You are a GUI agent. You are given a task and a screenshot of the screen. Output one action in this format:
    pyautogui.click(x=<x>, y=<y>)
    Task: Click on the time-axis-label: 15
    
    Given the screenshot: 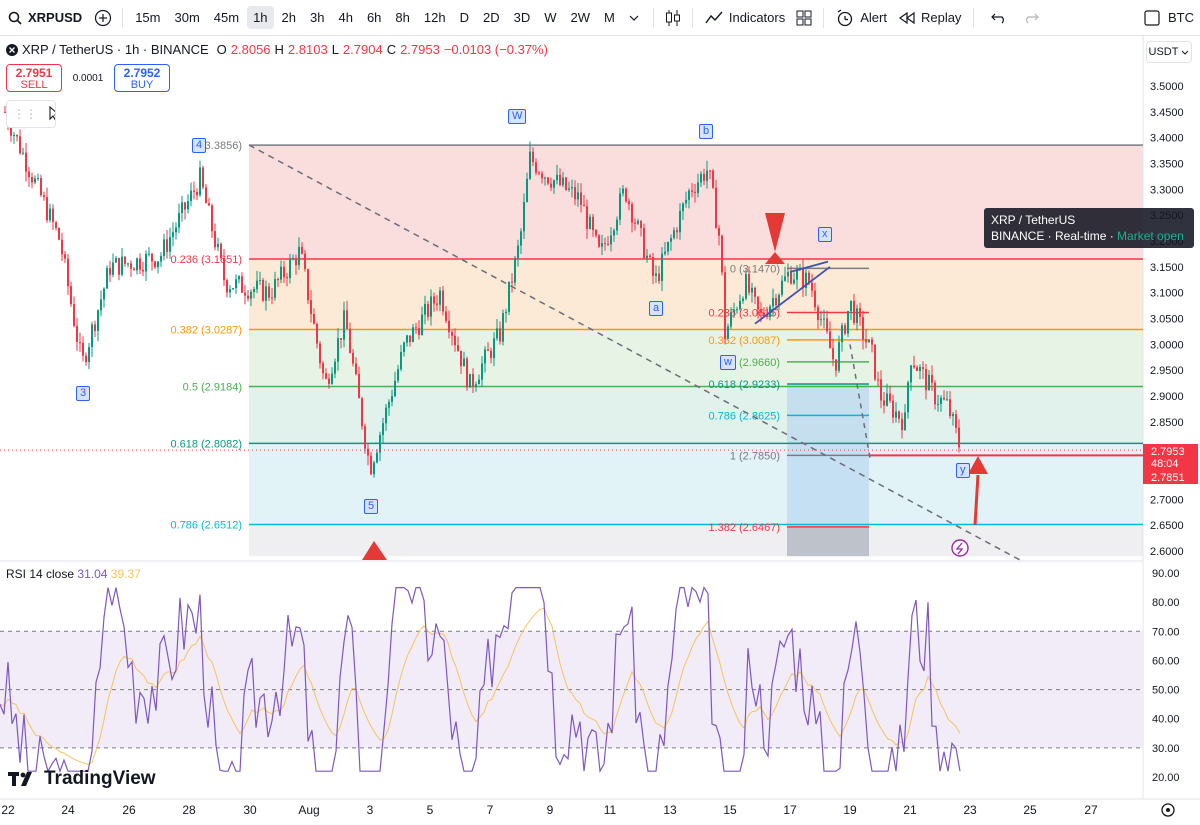 What is the action you would take?
    pyautogui.click(x=730, y=810)
    